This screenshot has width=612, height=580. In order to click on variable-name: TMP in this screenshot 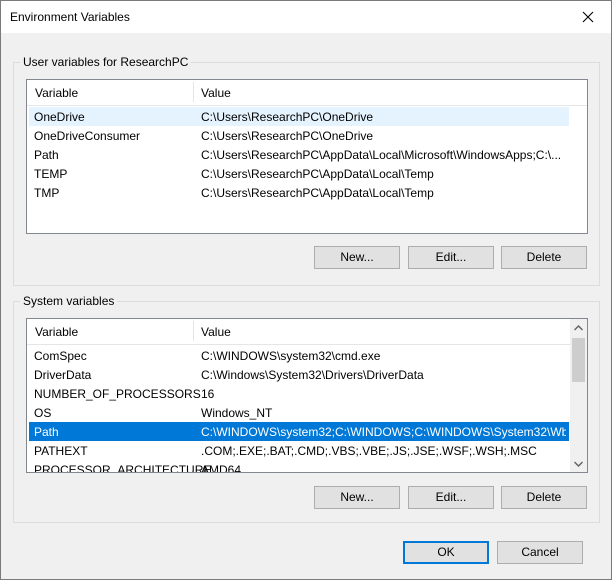, I will do `click(47, 193)`.